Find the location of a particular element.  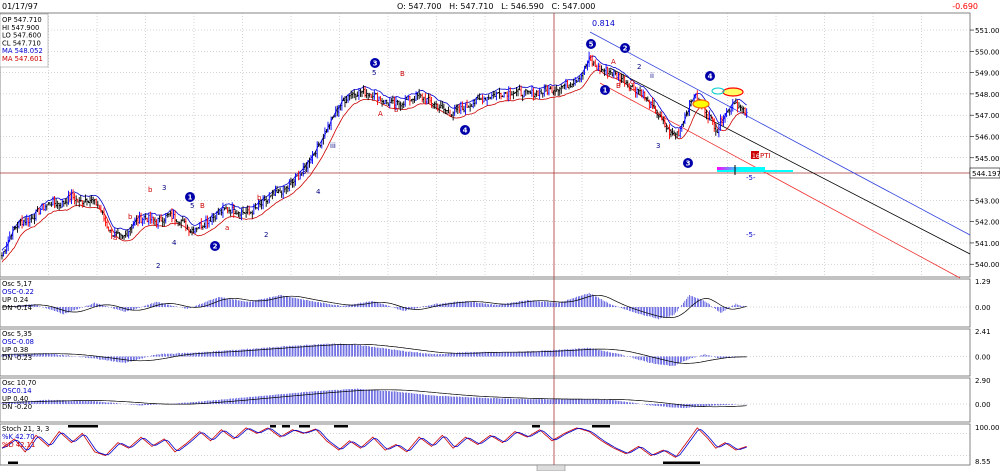

panel-osc-label: OSC-0.22 is located at coordinates (18, 292).